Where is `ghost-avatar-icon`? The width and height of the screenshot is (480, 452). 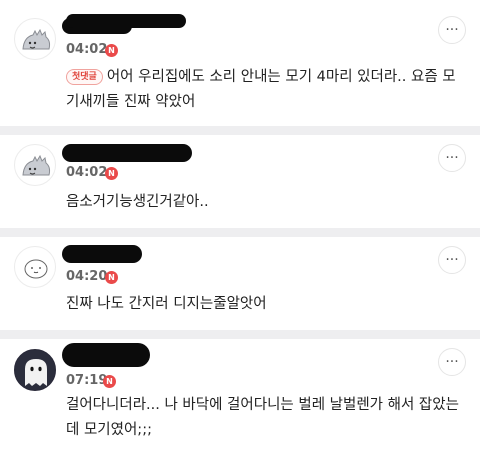
ghost-avatar-icon is located at coordinates (35, 370).